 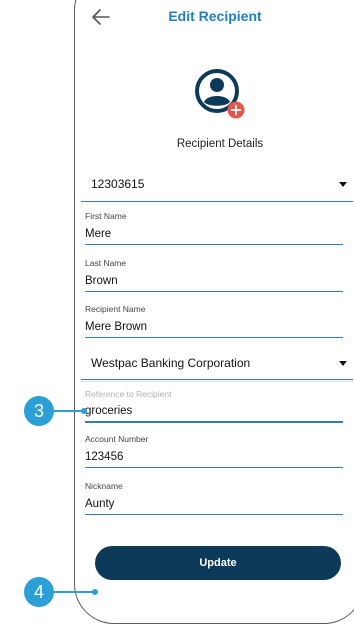 I want to click on last-name-field: Last Name, so click(x=214, y=278).